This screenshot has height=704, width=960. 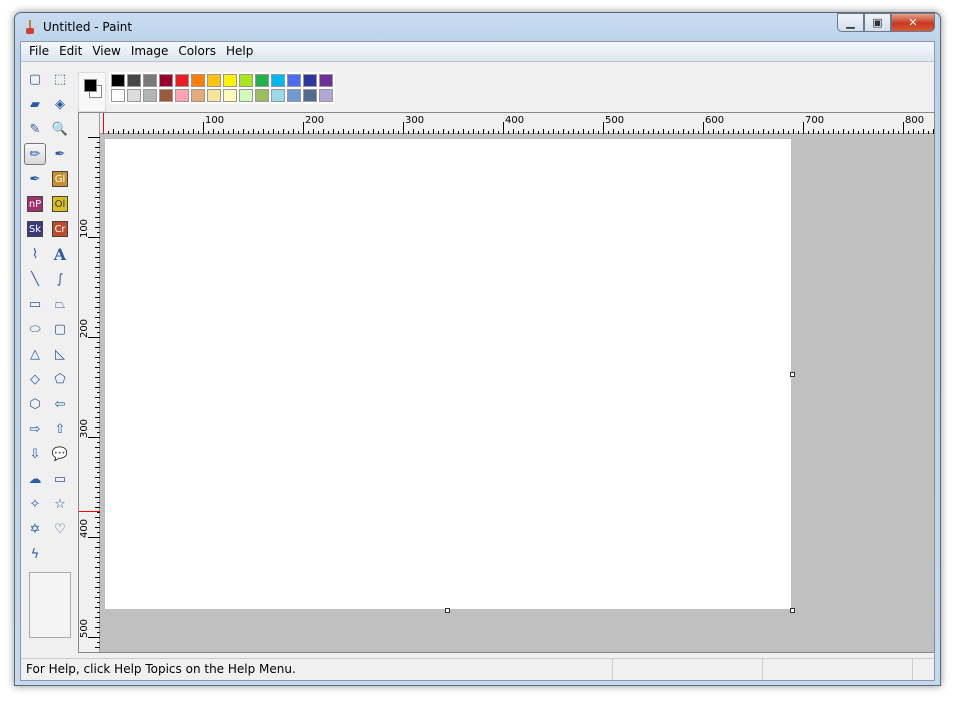 What do you see at coordinates (913, 22) in the screenshot?
I see `close-button: ✕` at bounding box center [913, 22].